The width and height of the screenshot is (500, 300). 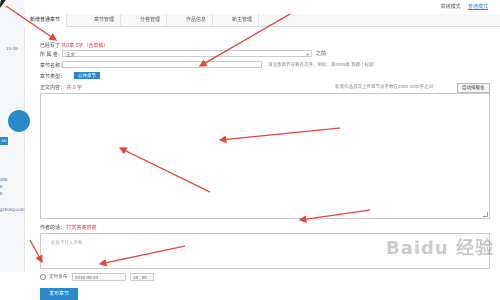 What do you see at coordinates (67, 242) in the screenshot?
I see `author-placeholder: 此处不计入字数` at bounding box center [67, 242].